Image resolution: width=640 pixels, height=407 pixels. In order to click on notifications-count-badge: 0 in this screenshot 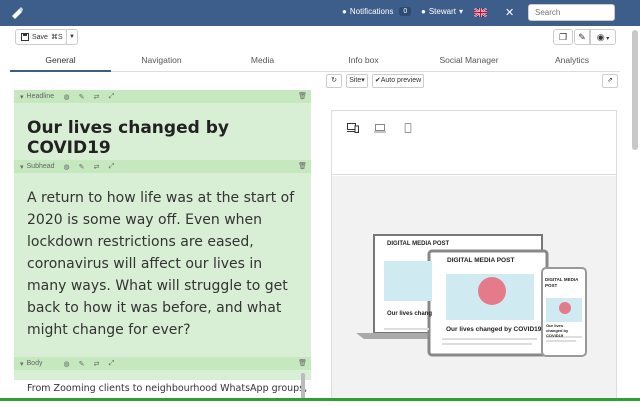, I will do `click(405, 11)`.